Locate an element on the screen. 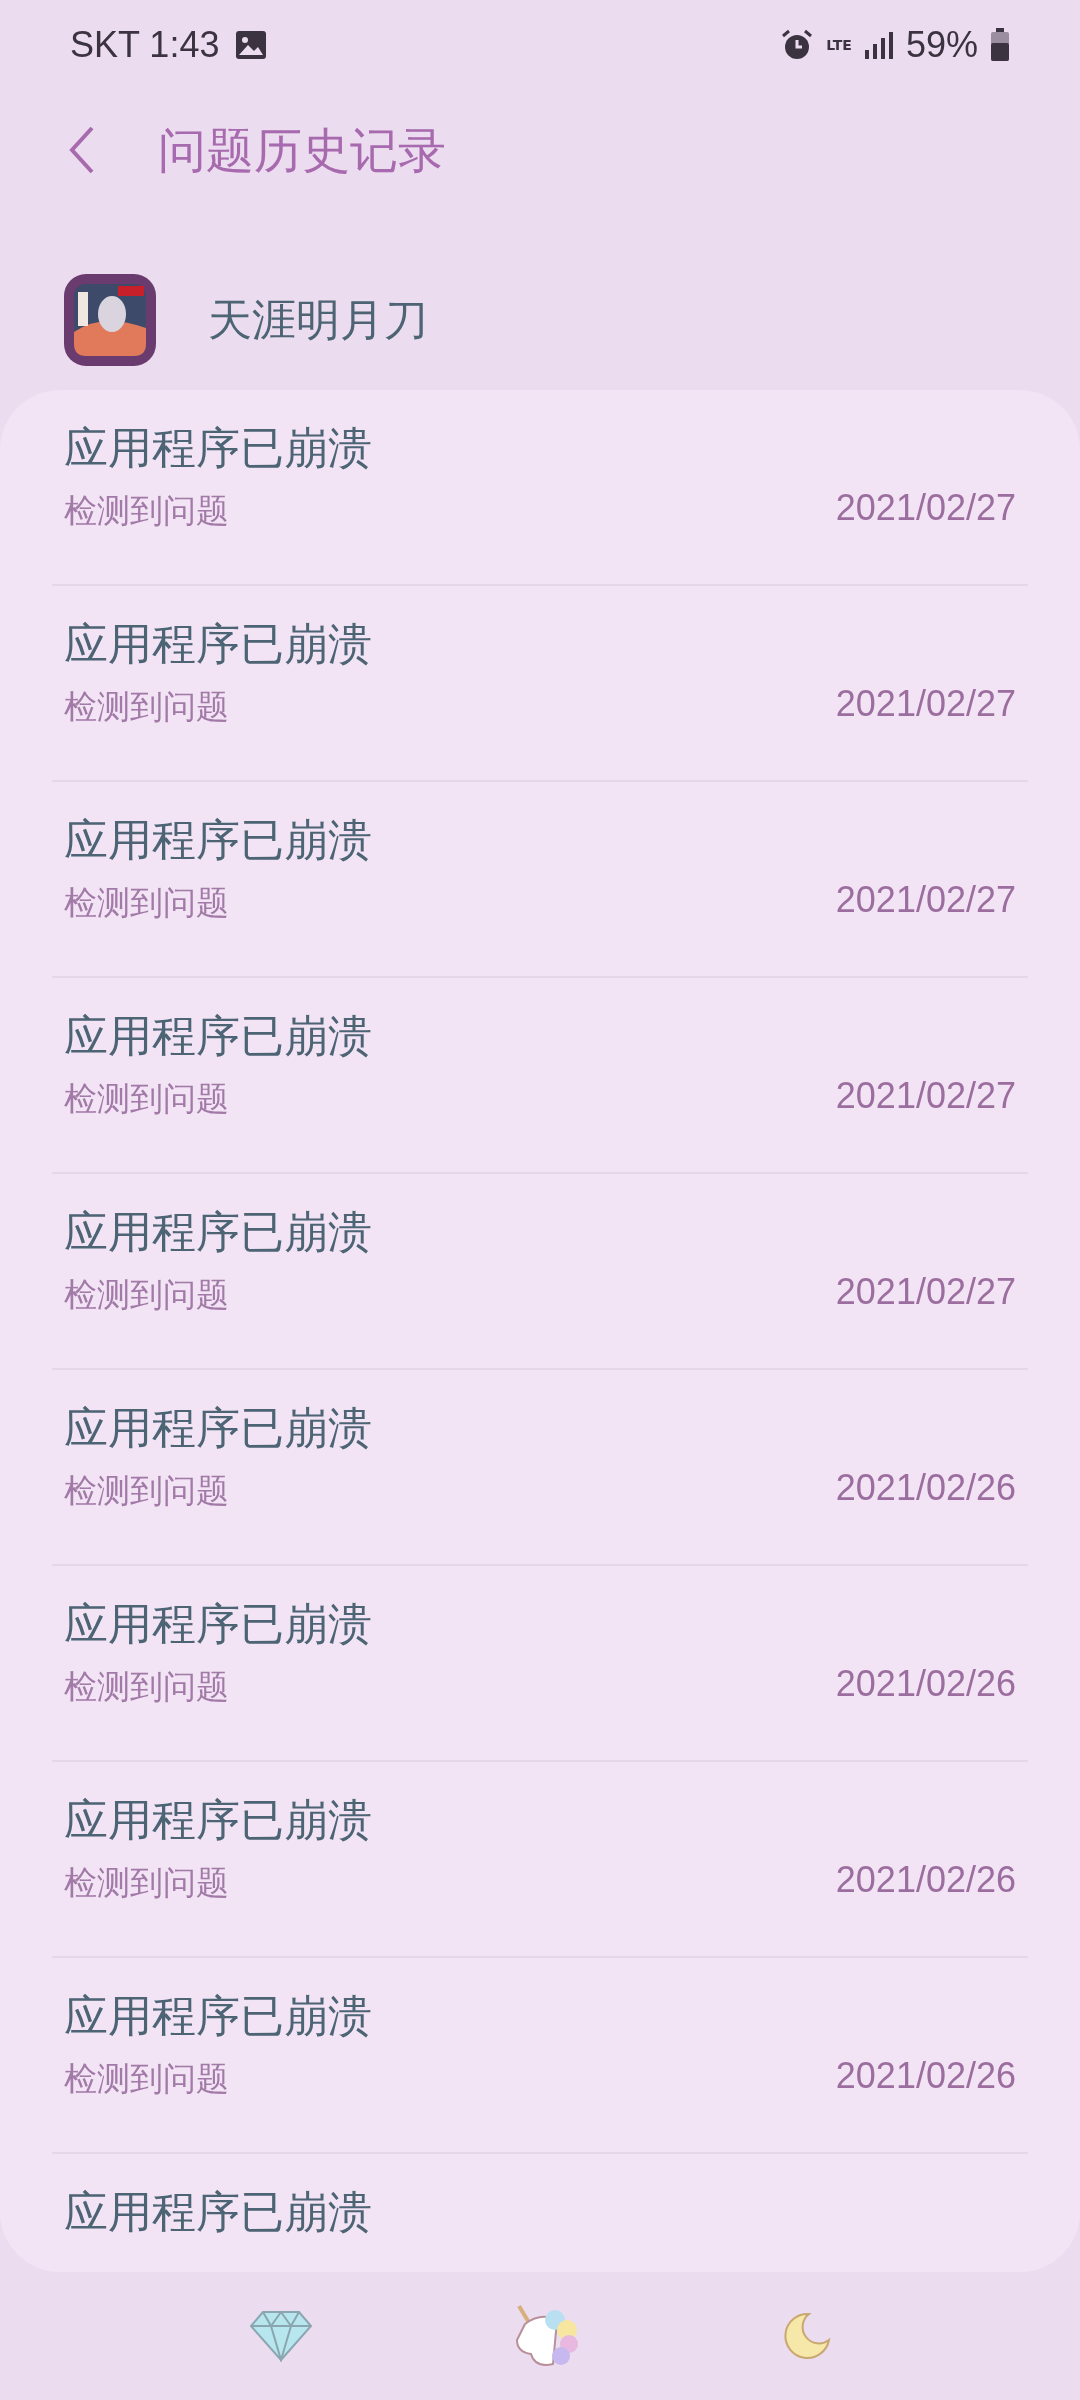 The image size is (1080, 2400). diamond-icon is located at coordinates (281, 2336).